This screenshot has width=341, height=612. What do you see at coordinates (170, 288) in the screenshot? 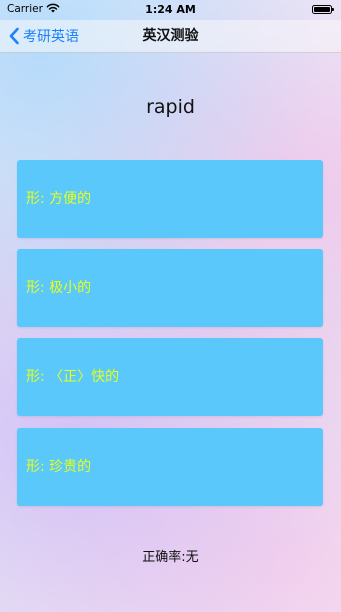
I see `answer-option-2: 形: 极小的` at bounding box center [170, 288].